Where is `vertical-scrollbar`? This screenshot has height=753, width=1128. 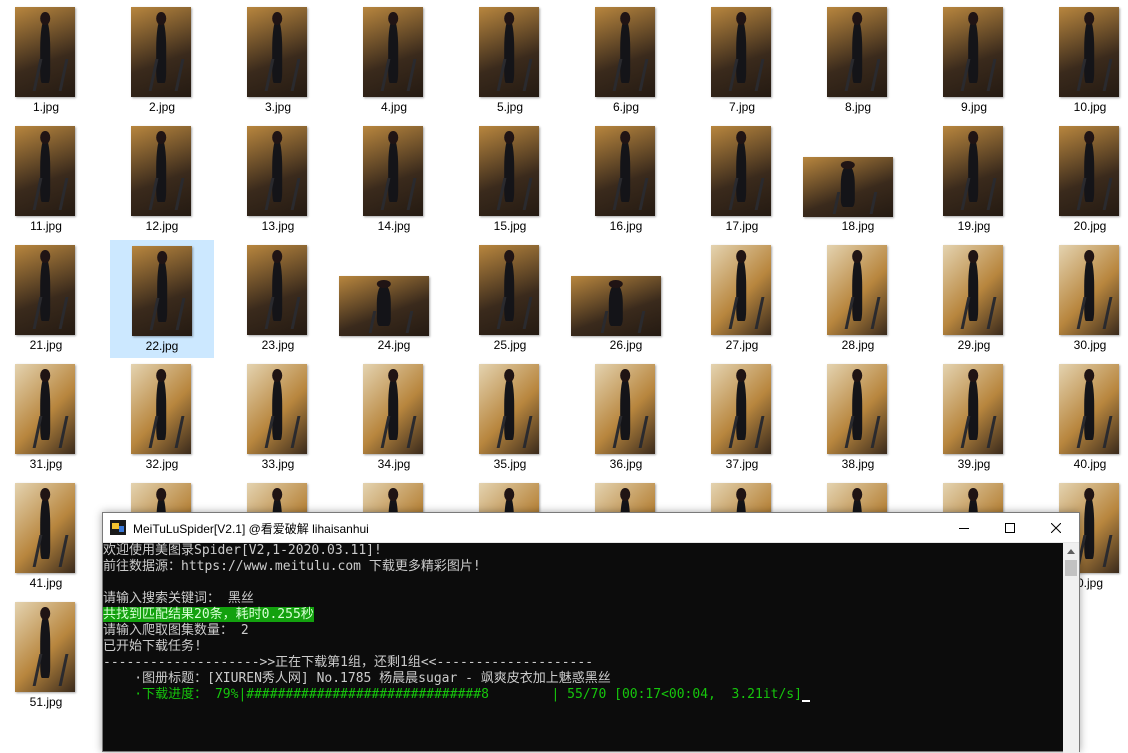
vertical-scrollbar is located at coordinates (1071, 648).